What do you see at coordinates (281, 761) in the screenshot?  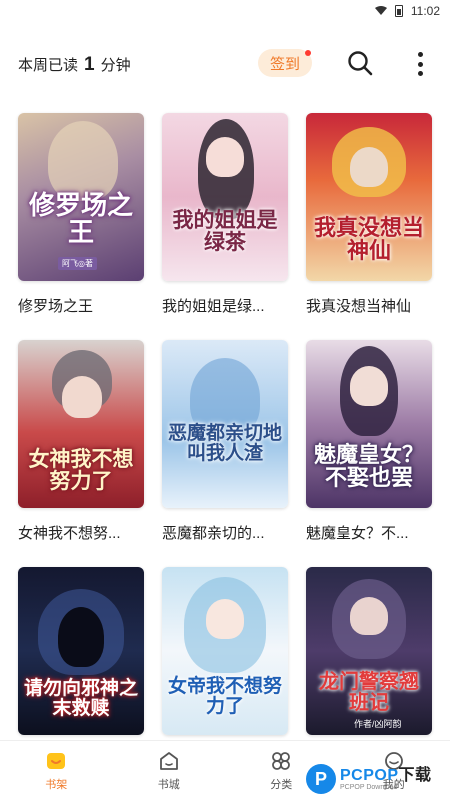 I see `category-icon` at bounding box center [281, 761].